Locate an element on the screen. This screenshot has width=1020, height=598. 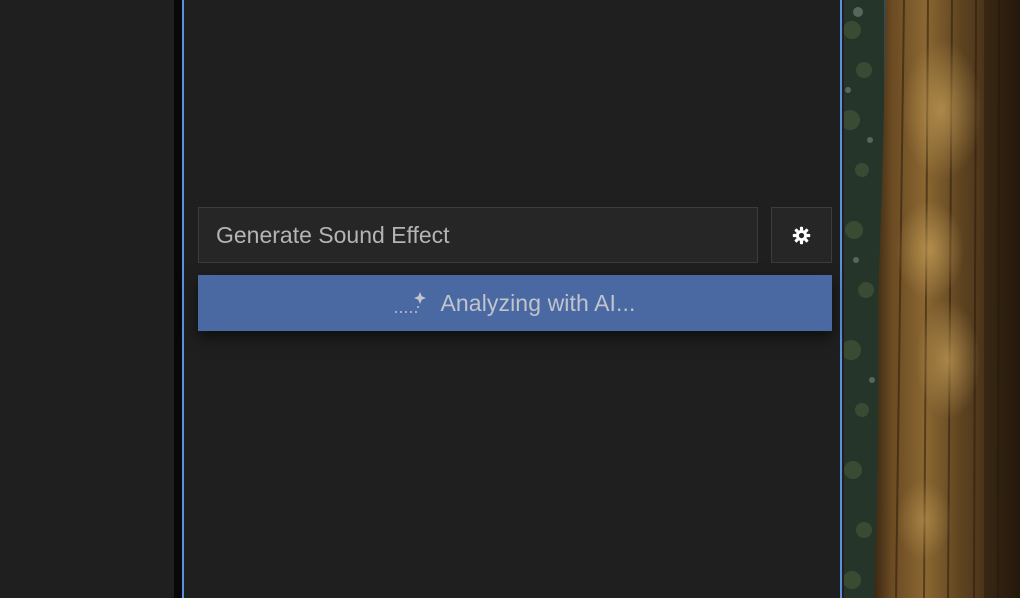
settings-button is located at coordinates (801, 235).